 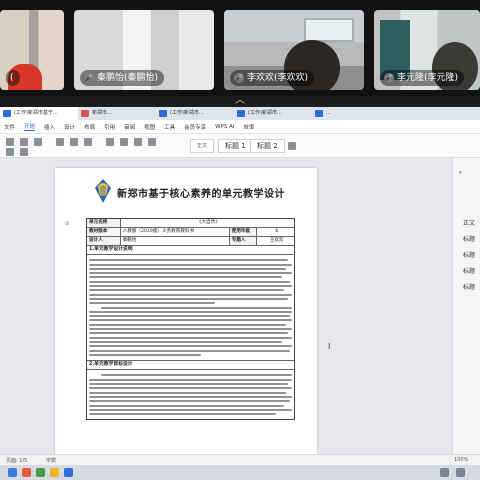 I want to click on folder-icon, so click(x=54, y=472).